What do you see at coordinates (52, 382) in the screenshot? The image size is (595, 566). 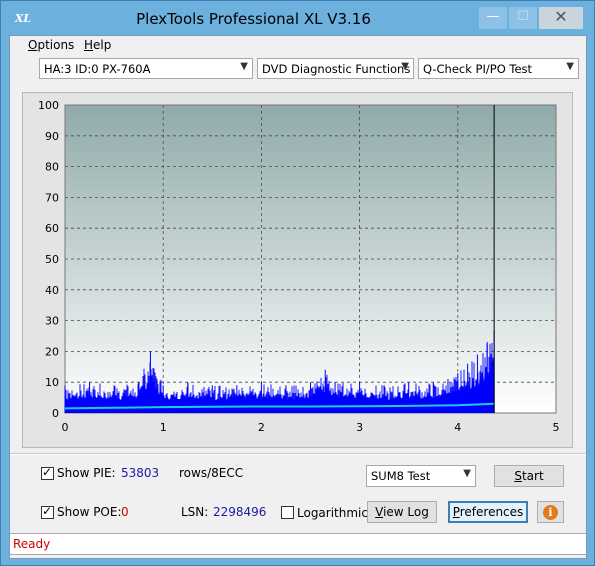 I see `y-tick-label: 10` at bounding box center [52, 382].